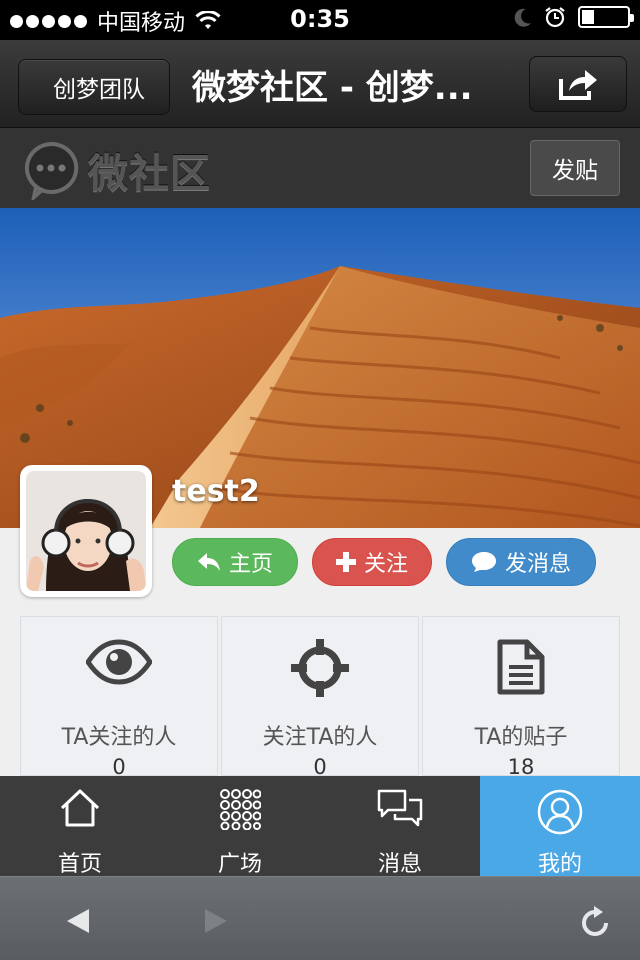 Image resolution: width=640 pixels, height=960 pixels. What do you see at coordinates (216, 491) in the screenshot?
I see `username: test2` at bounding box center [216, 491].